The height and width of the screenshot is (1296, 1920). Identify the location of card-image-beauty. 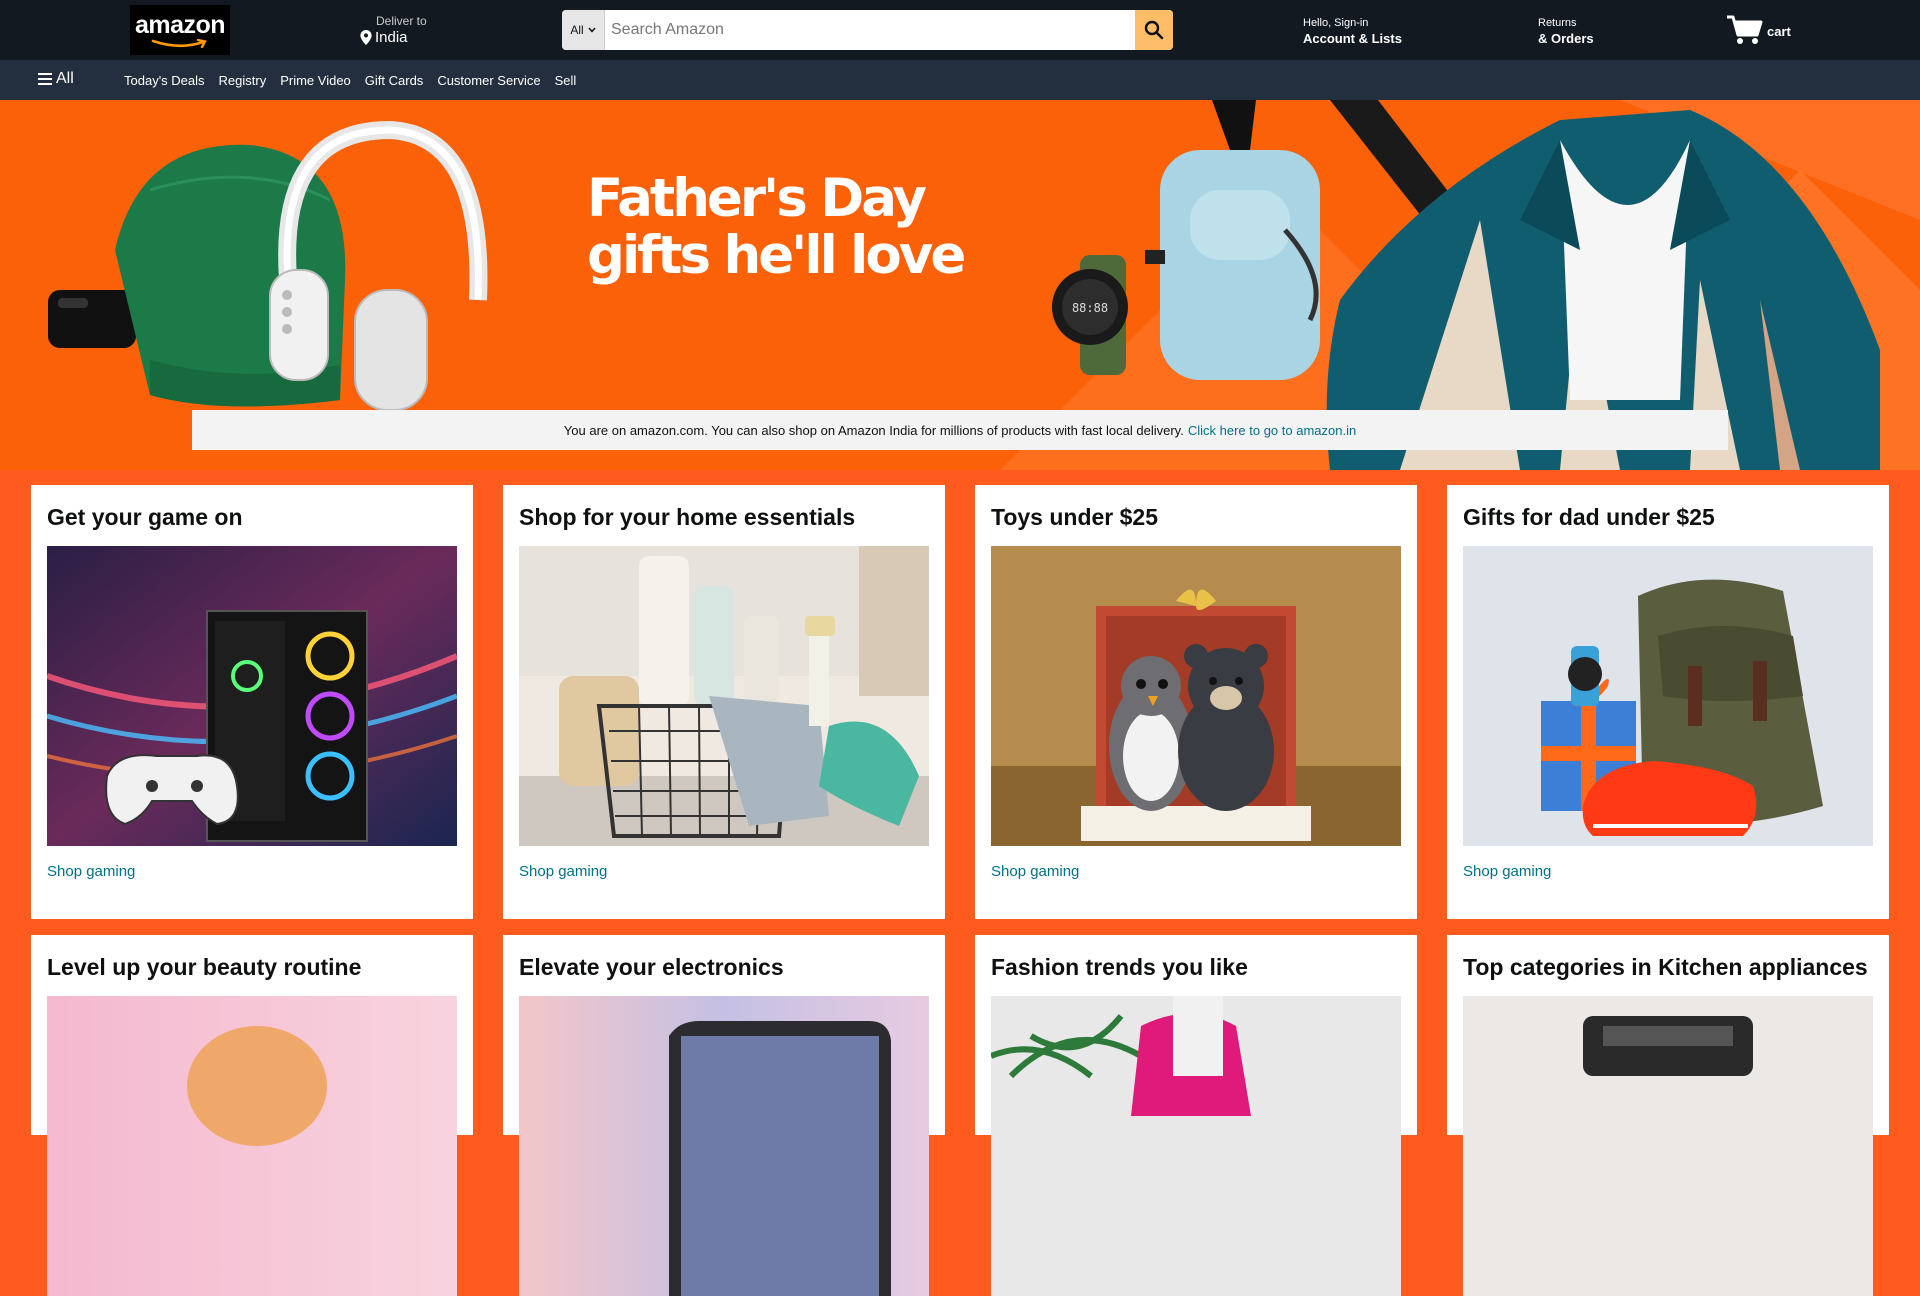
(252, 1146).